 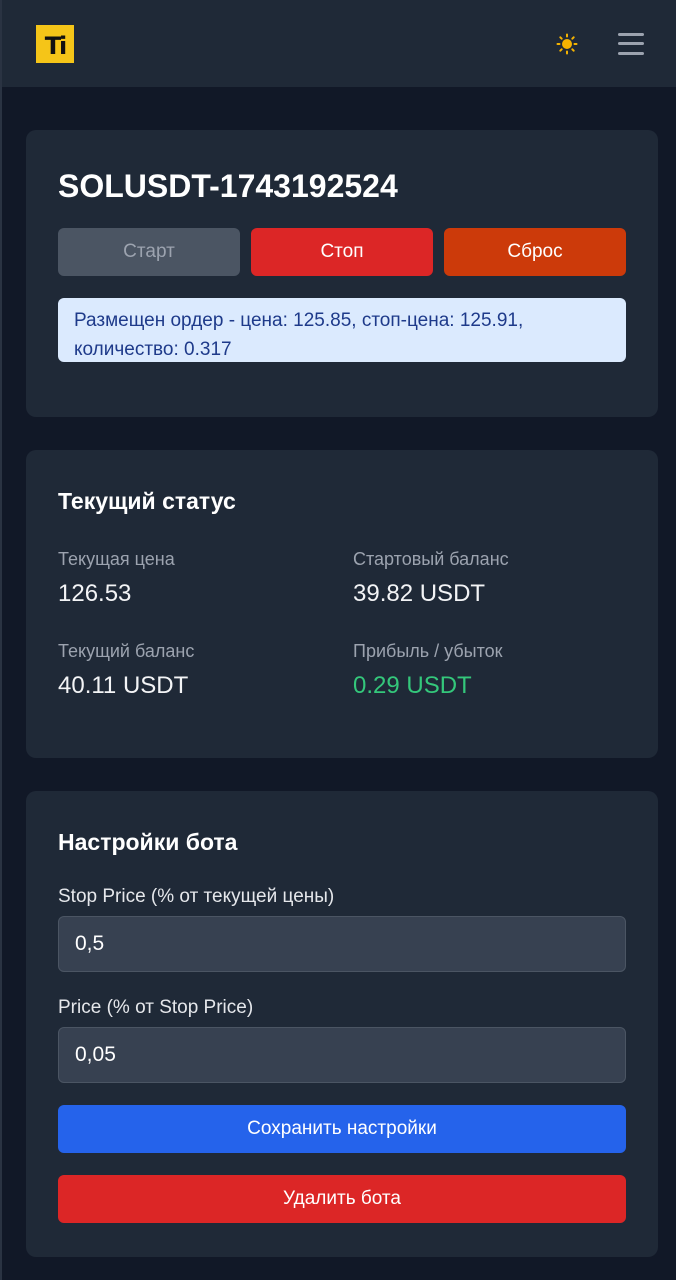 I want to click on current-balance-value: 40.11 USDT, so click(x=123, y=685).